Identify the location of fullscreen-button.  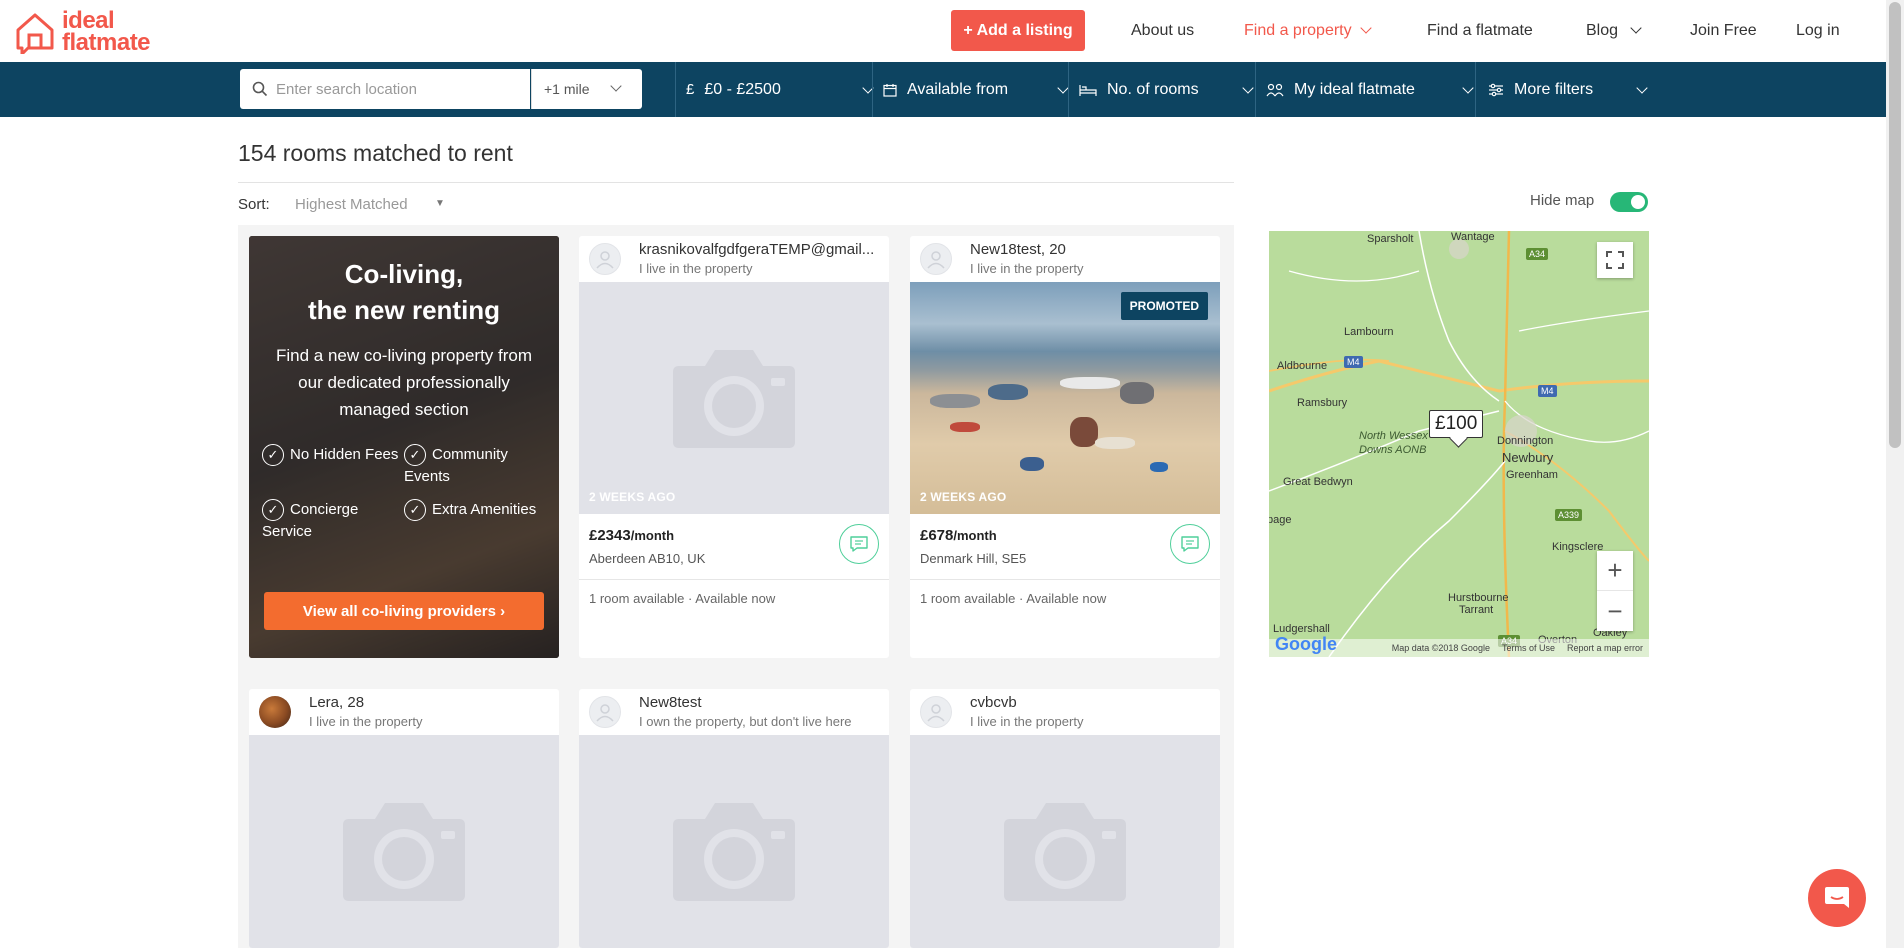
(1615, 260).